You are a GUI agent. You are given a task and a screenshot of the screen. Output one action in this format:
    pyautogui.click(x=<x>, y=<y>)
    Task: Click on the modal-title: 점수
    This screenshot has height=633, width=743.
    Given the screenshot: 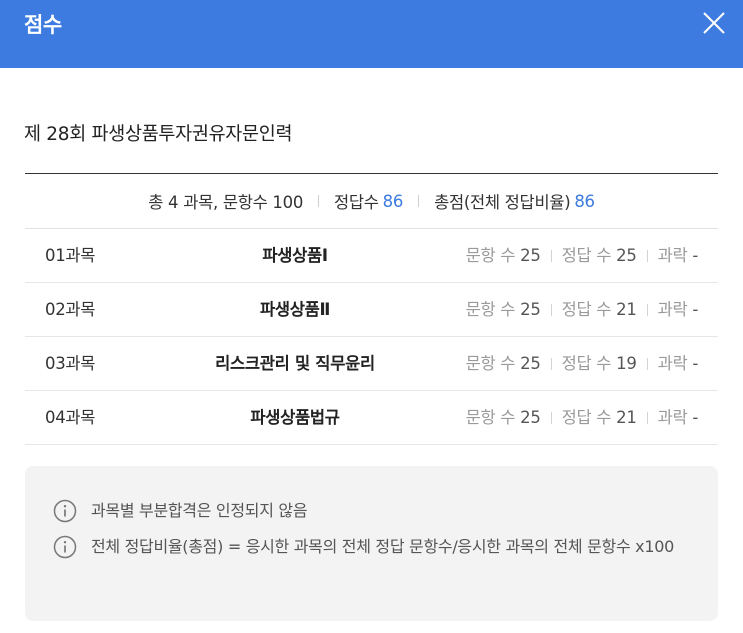 What is the action you would take?
    pyautogui.click(x=43, y=25)
    